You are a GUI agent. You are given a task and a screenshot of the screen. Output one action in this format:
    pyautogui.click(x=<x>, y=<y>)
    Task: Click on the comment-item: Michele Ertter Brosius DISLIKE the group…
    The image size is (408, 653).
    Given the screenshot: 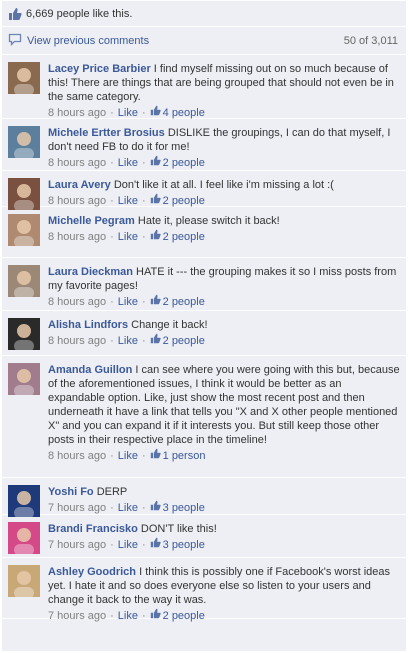 What is the action you would take?
    pyautogui.click(x=204, y=145)
    